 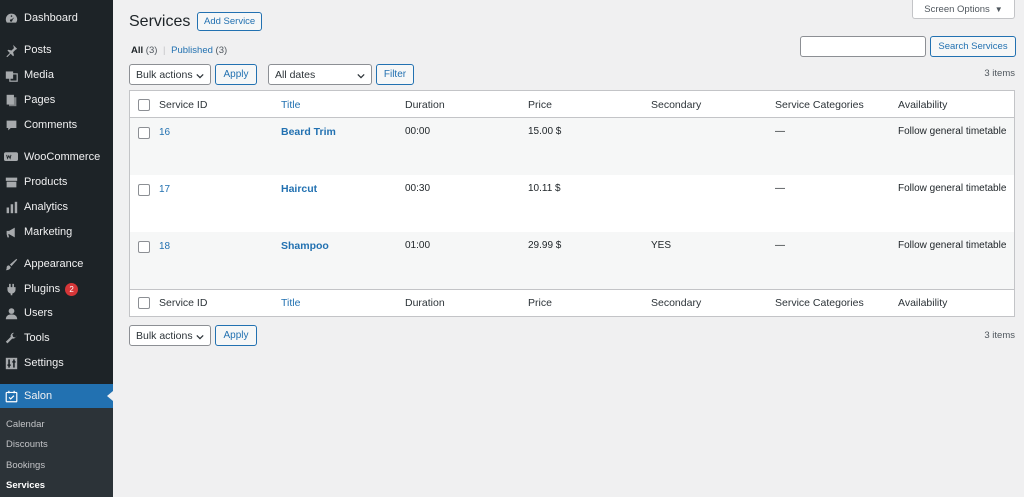 What do you see at coordinates (38, 313) in the screenshot?
I see `sidebar-item-label: Users` at bounding box center [38, 313].